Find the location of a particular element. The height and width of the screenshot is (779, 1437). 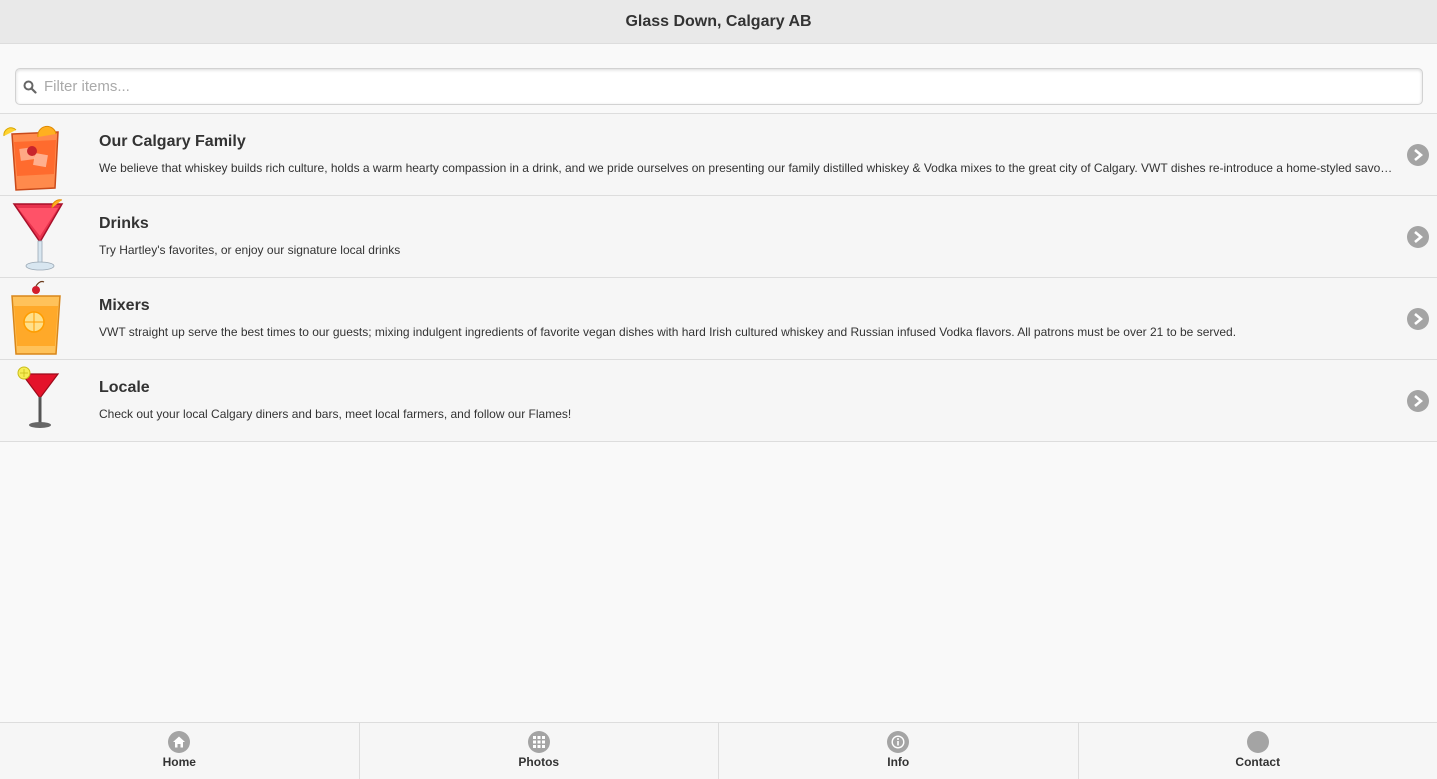

item-title: Our Calgary Family is located at coordinates (172, 141).